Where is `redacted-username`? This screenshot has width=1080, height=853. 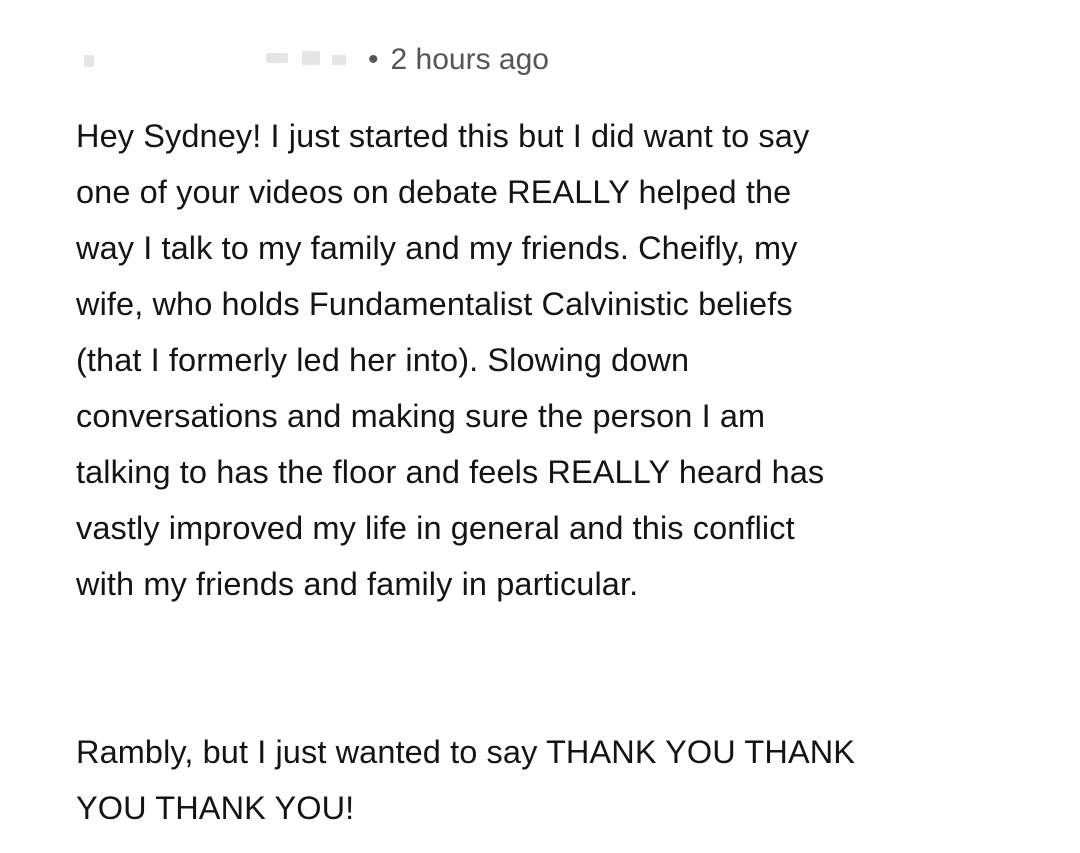 redacted-username is located at coordinates (215, 60).